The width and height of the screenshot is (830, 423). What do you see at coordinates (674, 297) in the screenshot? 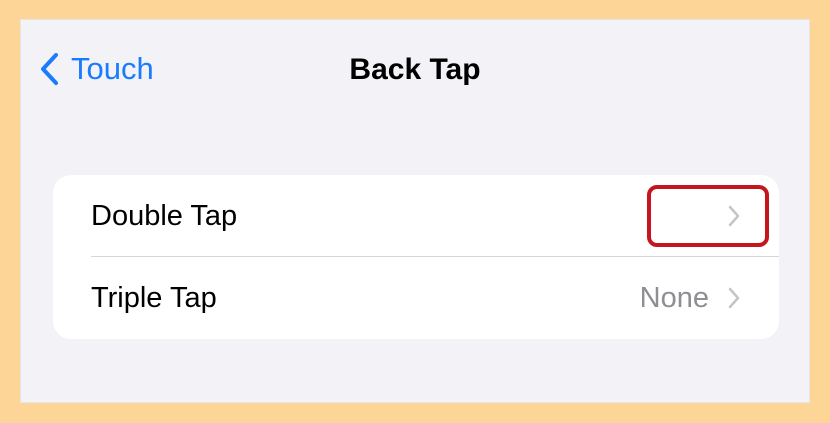
I see `row-value: None` at bounding box center [674, 297].